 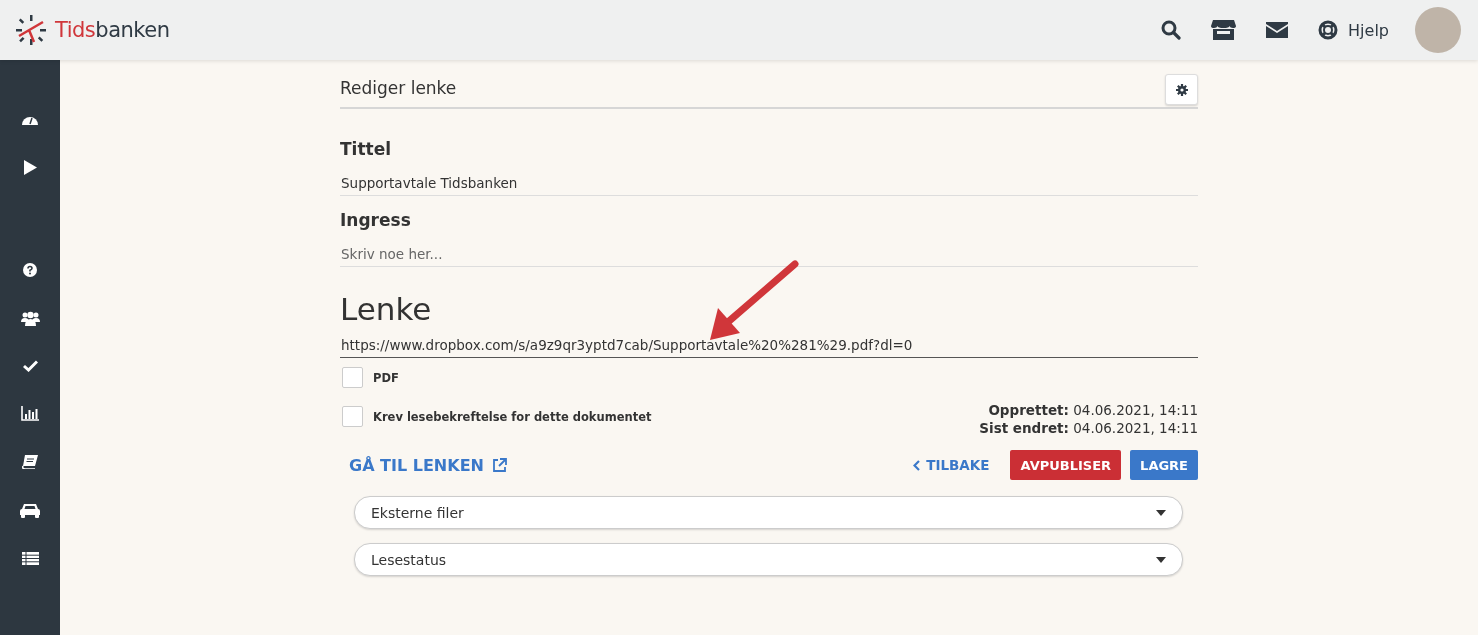 What do you see at coordinates (499, 465) in the screenshot?
I see `external-link-icon` at bounding box center [499, 465].